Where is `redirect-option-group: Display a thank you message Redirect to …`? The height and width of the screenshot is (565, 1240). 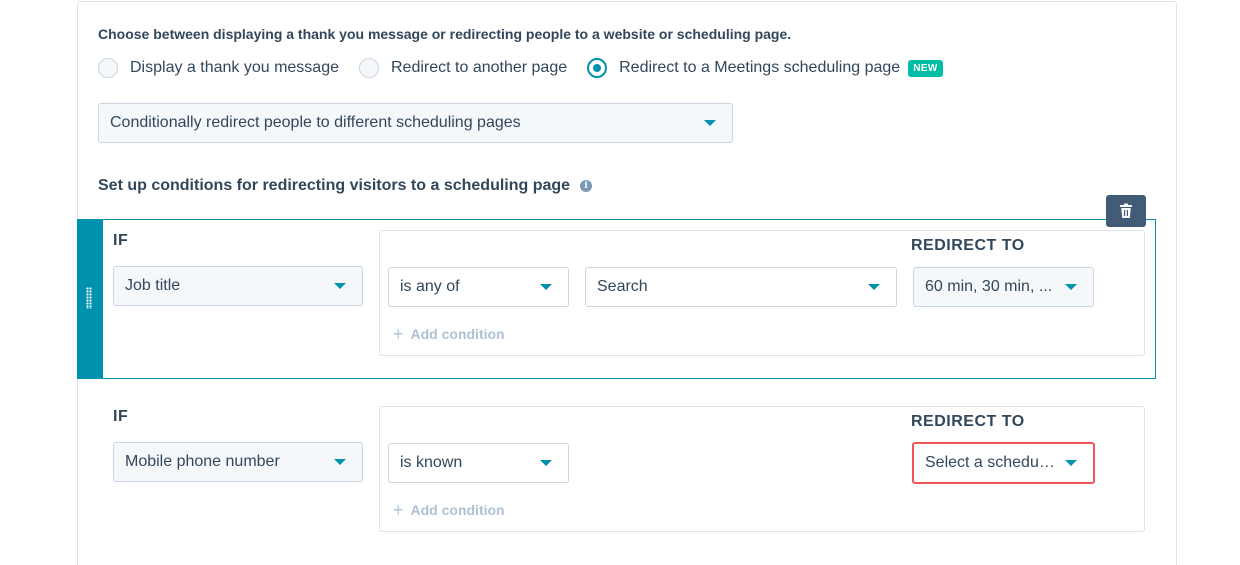
redirect-option-group: Display a thank you message Redirect to … is located at coordinates (520, 68).